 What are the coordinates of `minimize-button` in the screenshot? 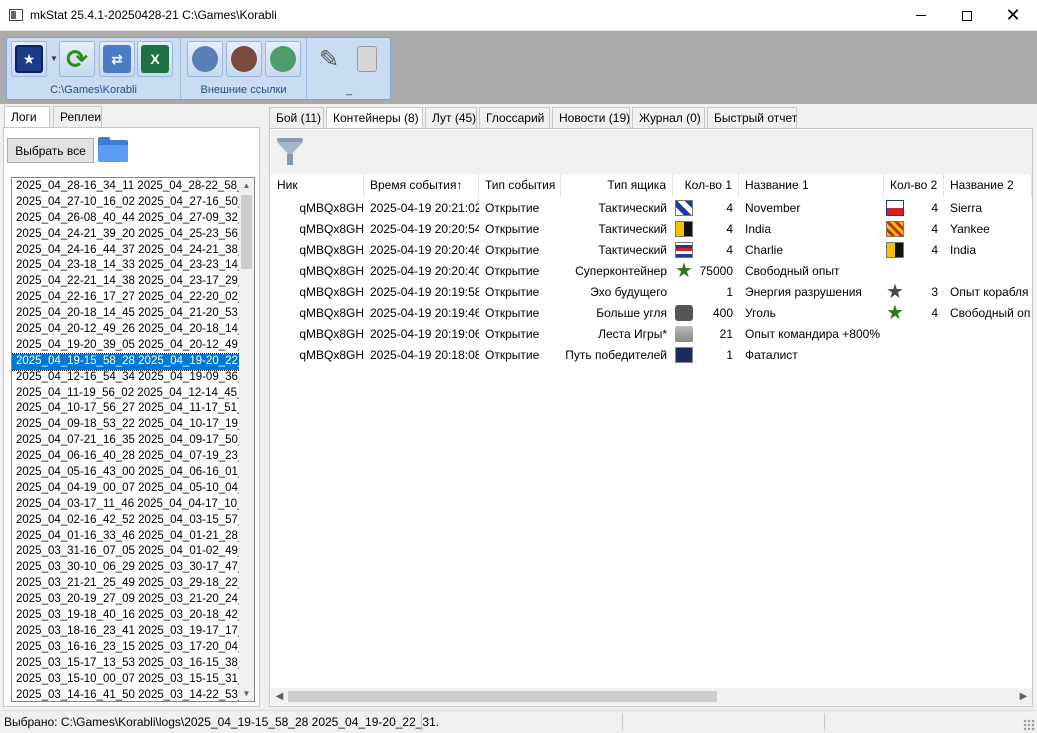 It's located at (921, 15).